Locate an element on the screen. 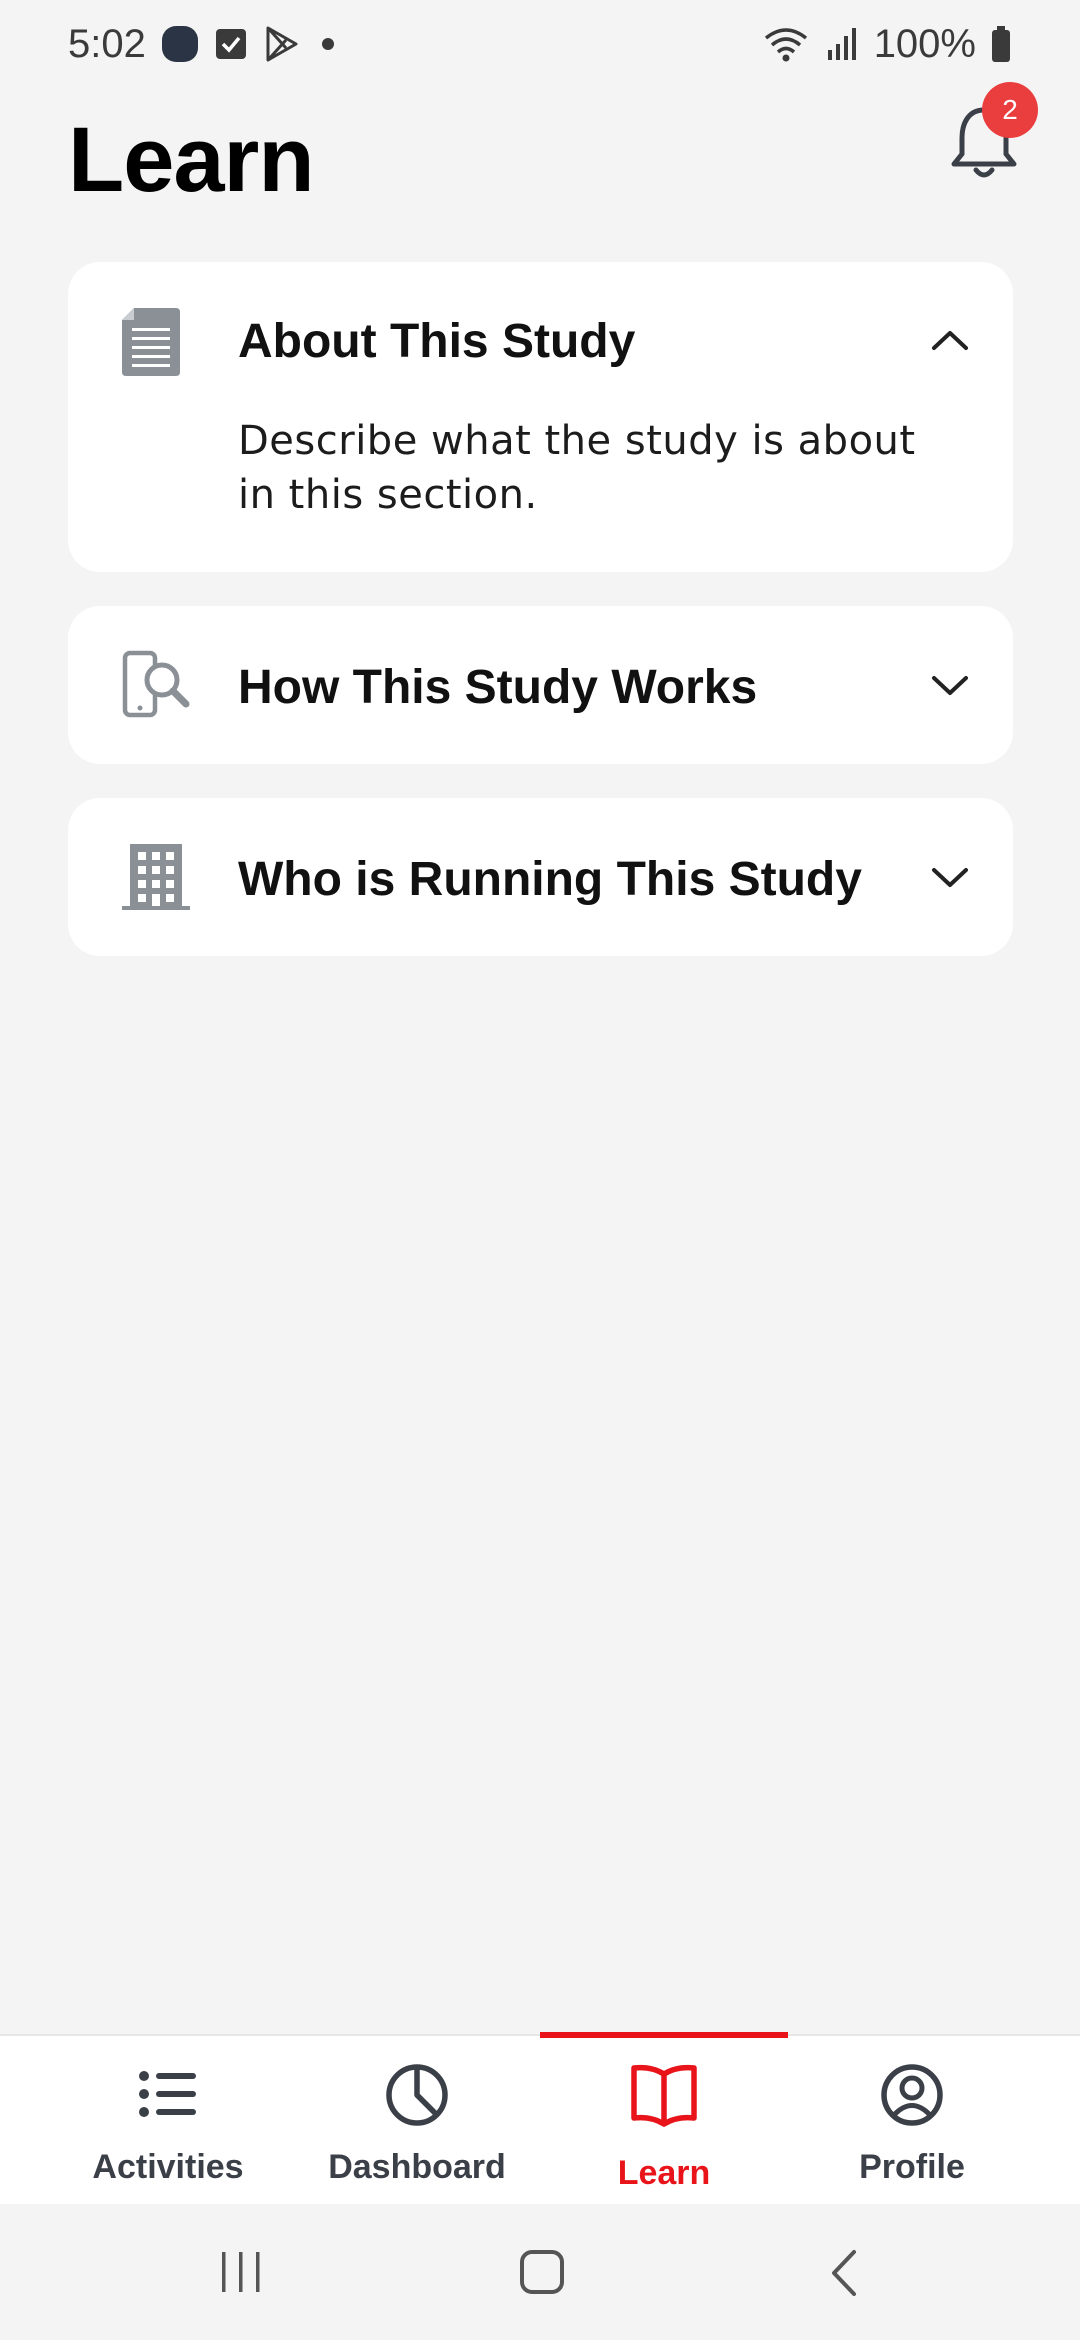  play-store-icon is located at coordinates (282, 44).